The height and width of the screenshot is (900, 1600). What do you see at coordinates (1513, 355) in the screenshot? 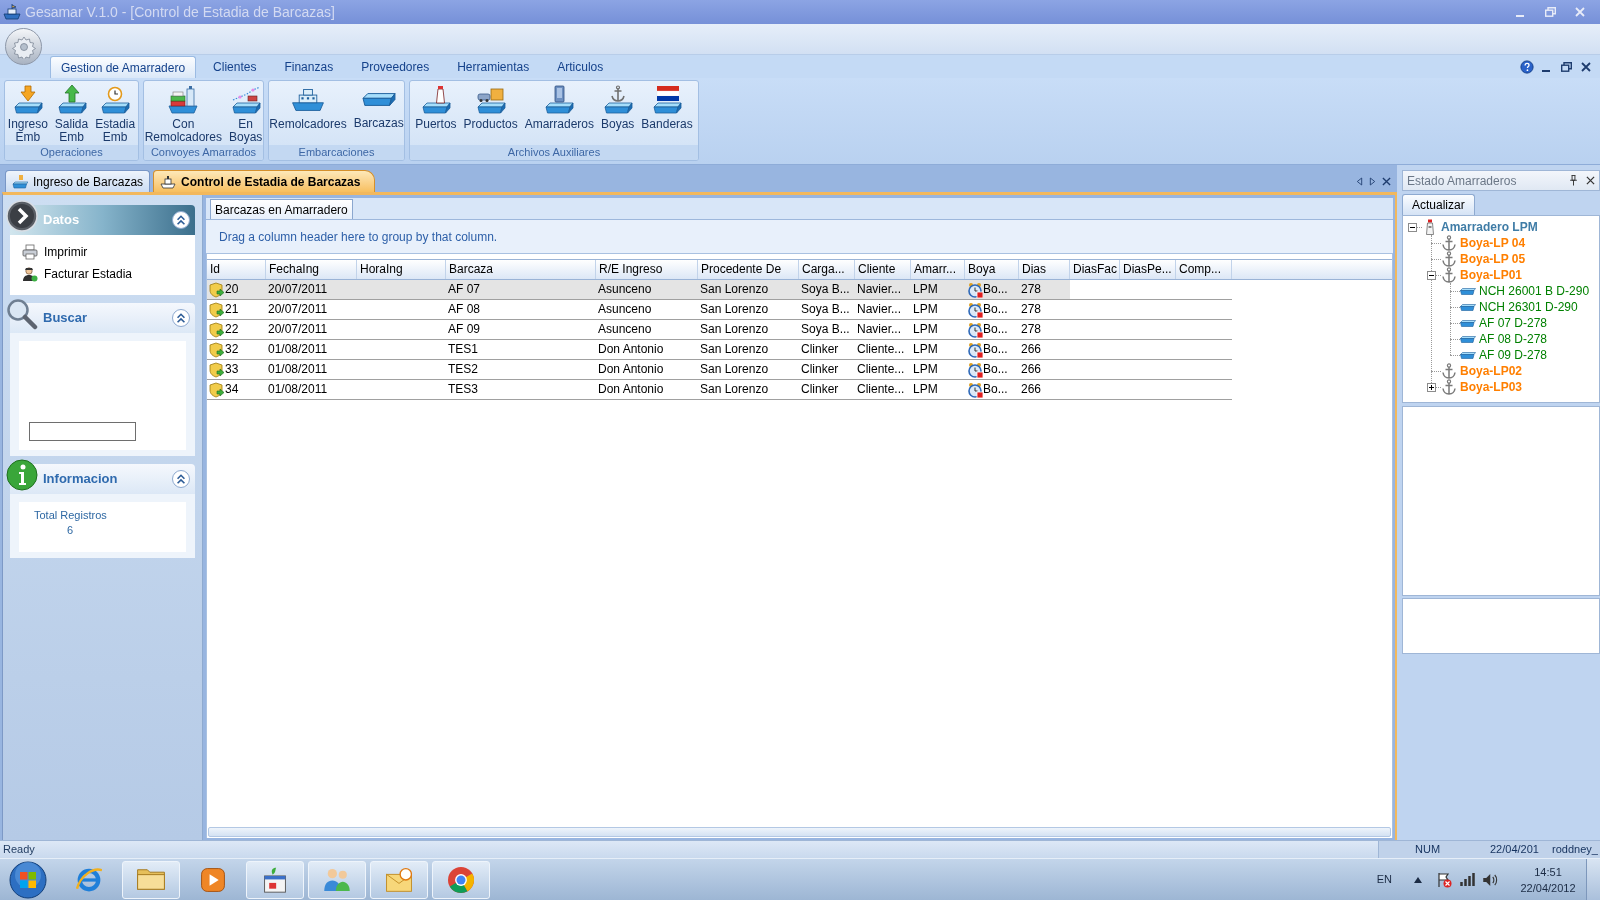
I see `tree-item: AF 09 D-278` at bounding box center [1513, 355].